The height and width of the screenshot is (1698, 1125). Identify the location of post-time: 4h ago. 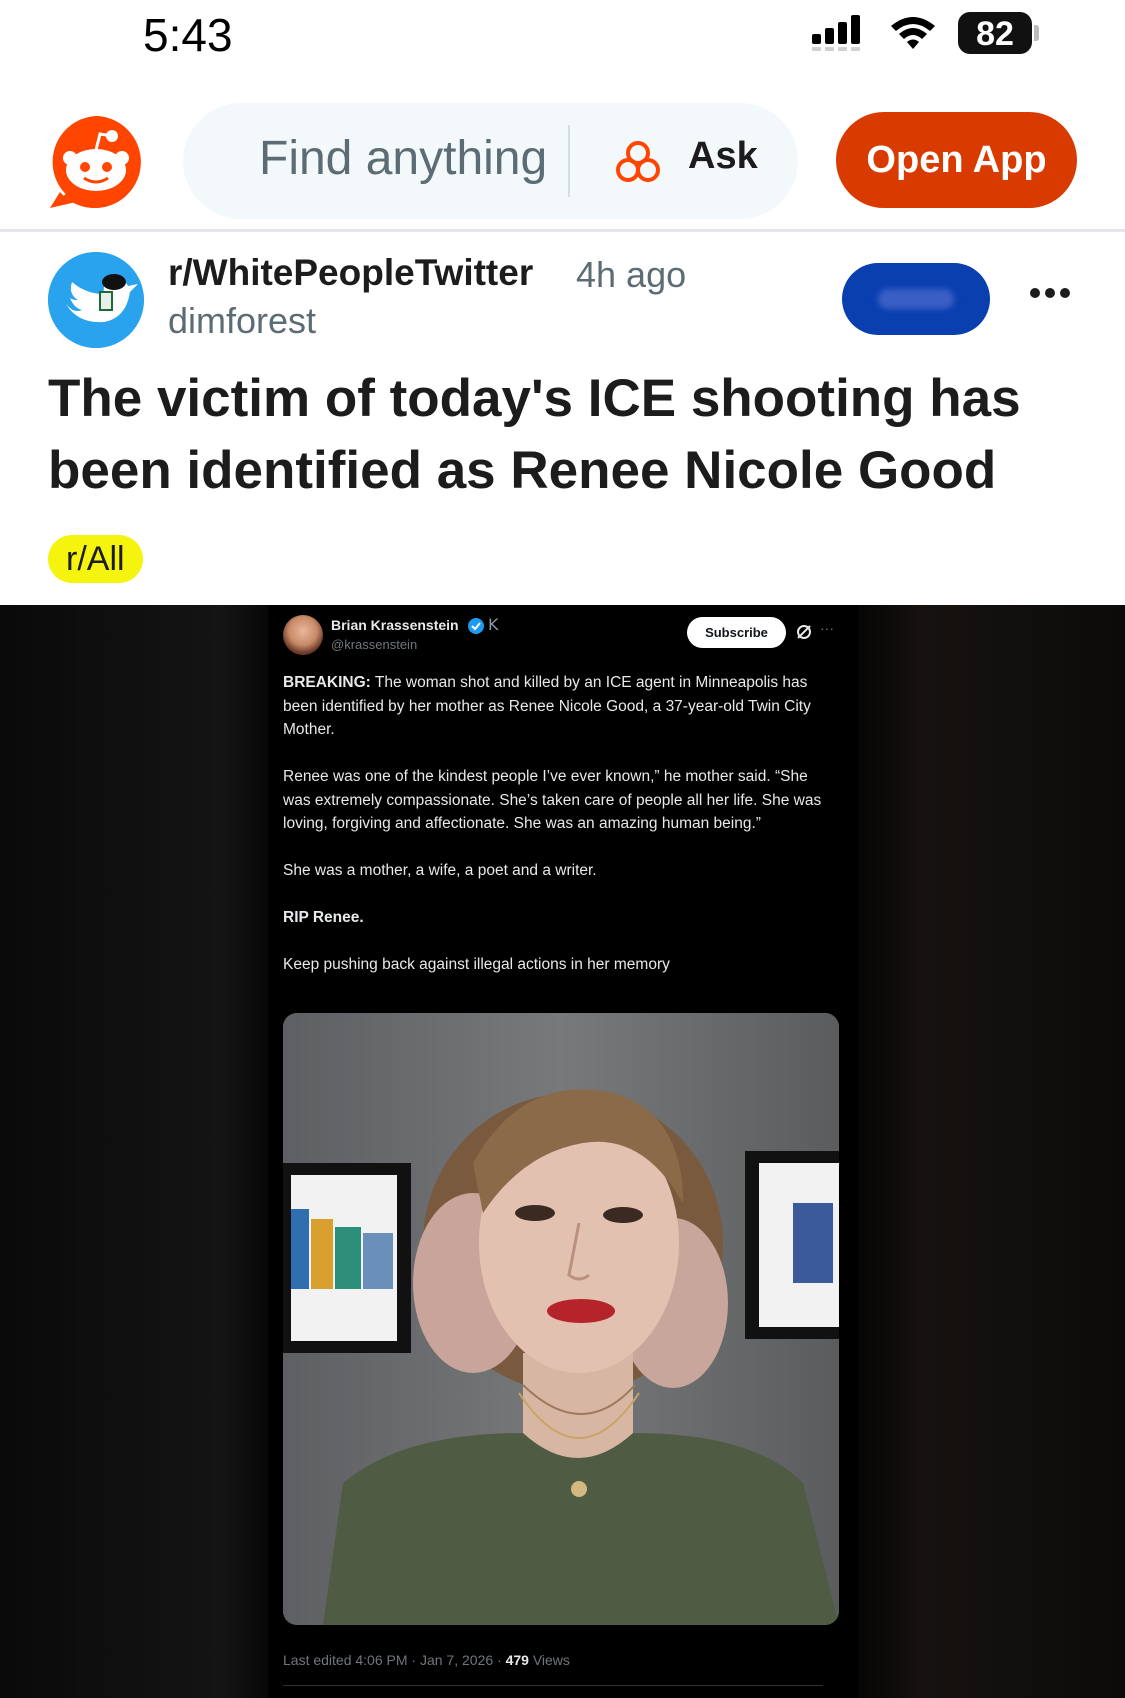
(631, 274).